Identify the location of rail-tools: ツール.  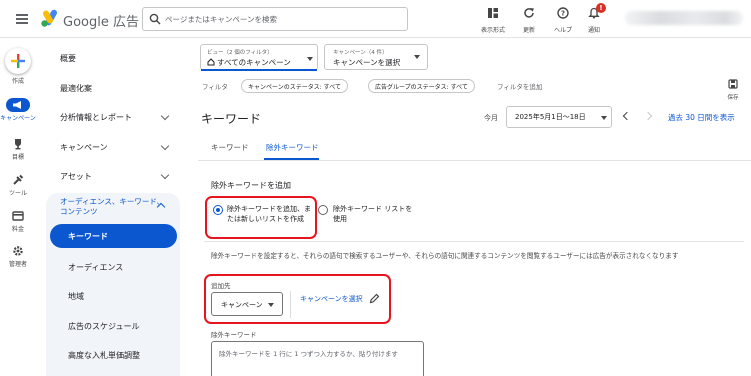
(18, 185).